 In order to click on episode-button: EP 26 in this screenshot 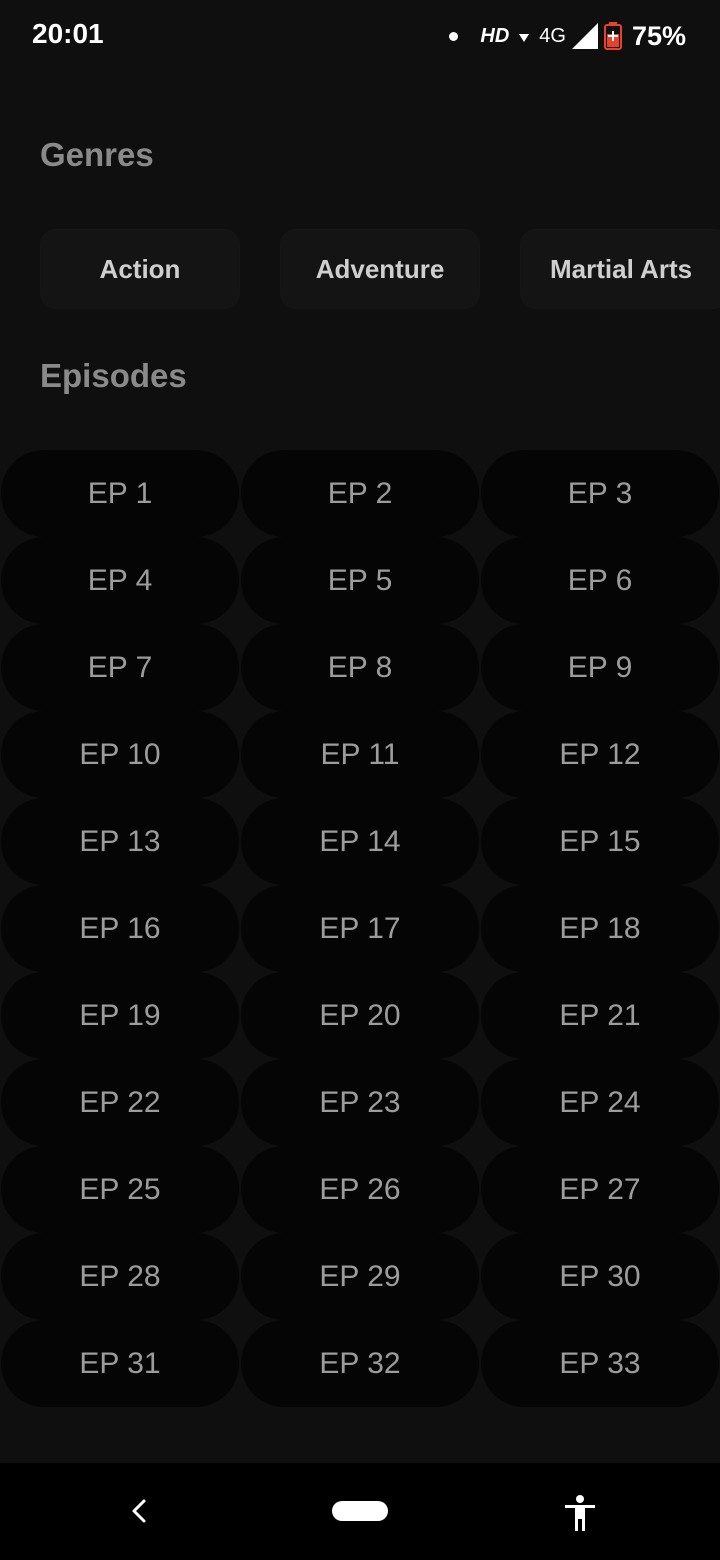, I will do `click(360, 1189)`.